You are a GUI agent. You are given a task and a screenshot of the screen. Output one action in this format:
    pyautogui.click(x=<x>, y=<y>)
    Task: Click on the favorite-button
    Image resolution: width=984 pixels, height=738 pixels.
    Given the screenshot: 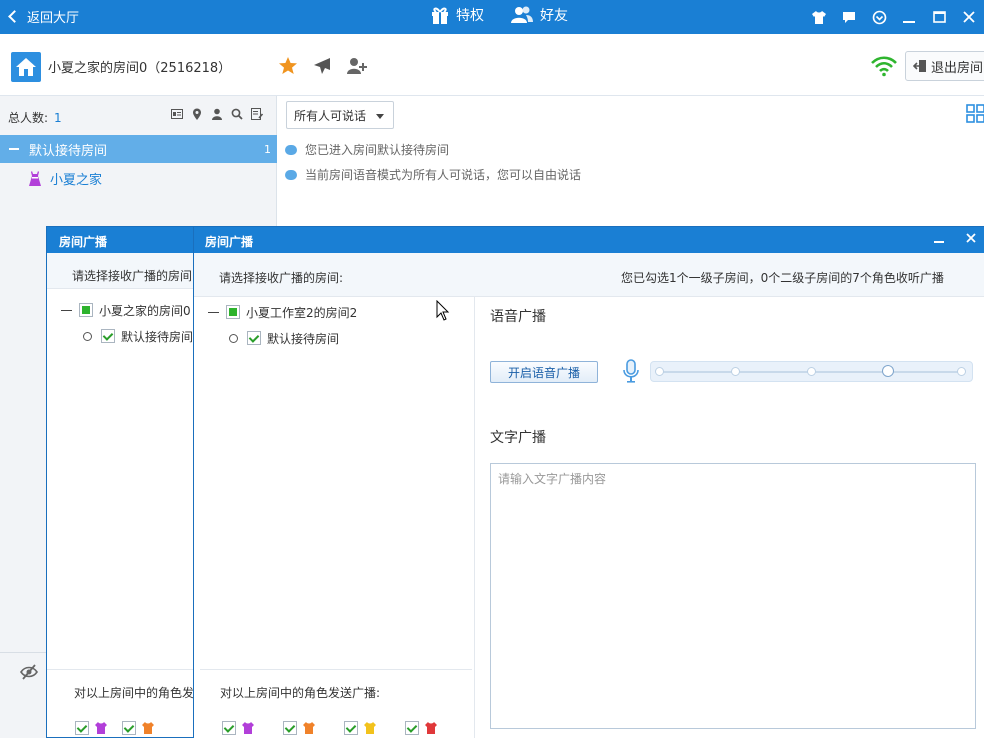 What is the action you would take?
    pyautogui.click(x=288, y=67)
    